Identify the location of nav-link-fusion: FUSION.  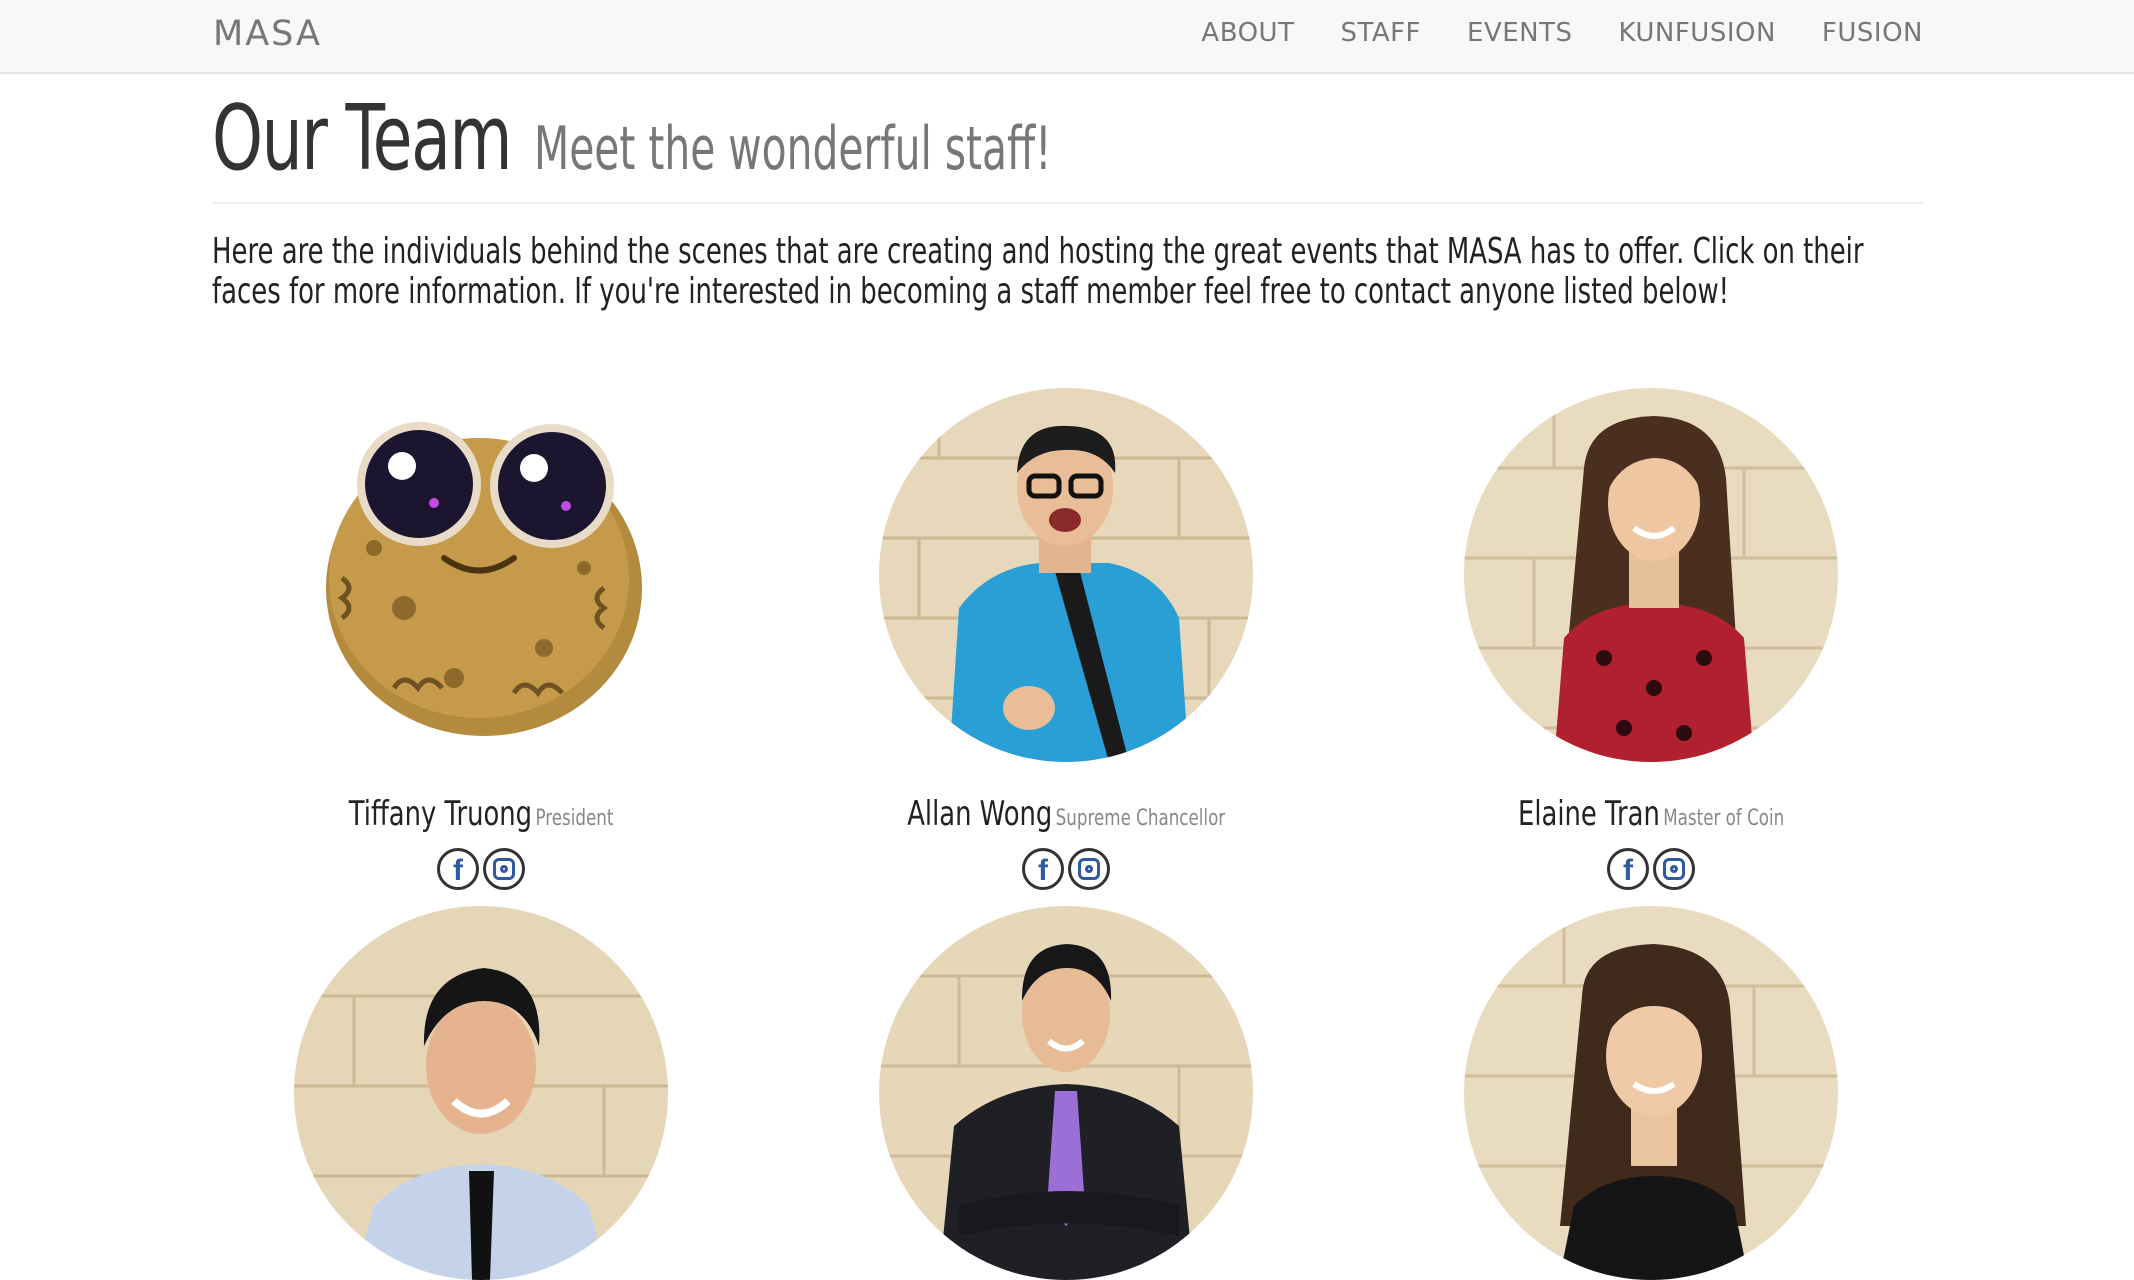
(1872, 33).